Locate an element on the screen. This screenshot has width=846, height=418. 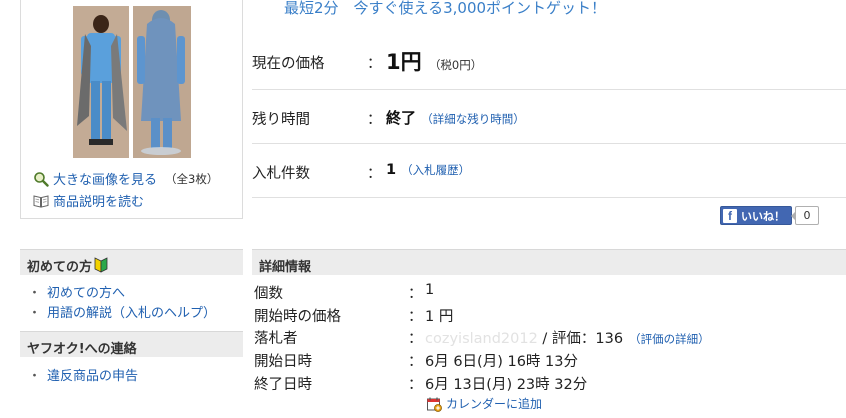
sidebar-item-label: 用語の解説（入札のヘルプ） is located at coordinates (131, 313).